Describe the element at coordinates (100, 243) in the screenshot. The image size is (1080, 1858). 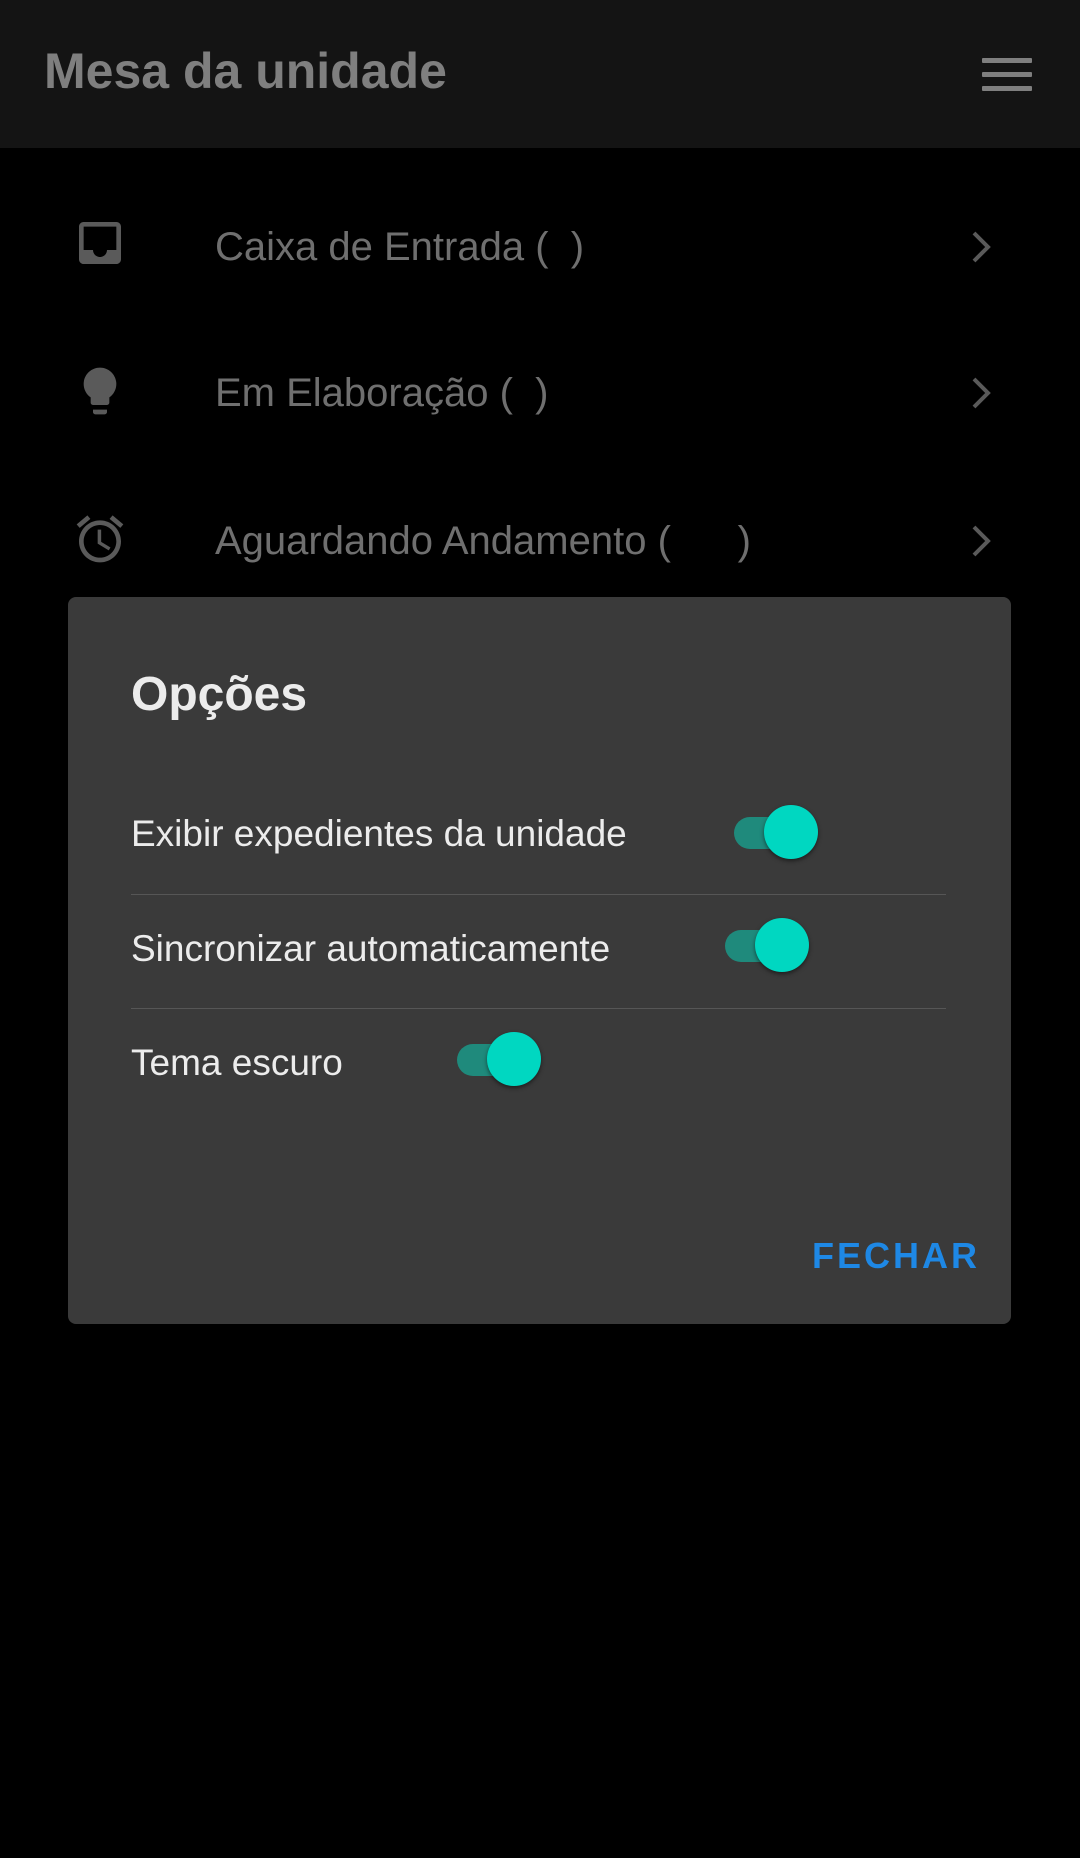
I see `inbox-icon` at that location.